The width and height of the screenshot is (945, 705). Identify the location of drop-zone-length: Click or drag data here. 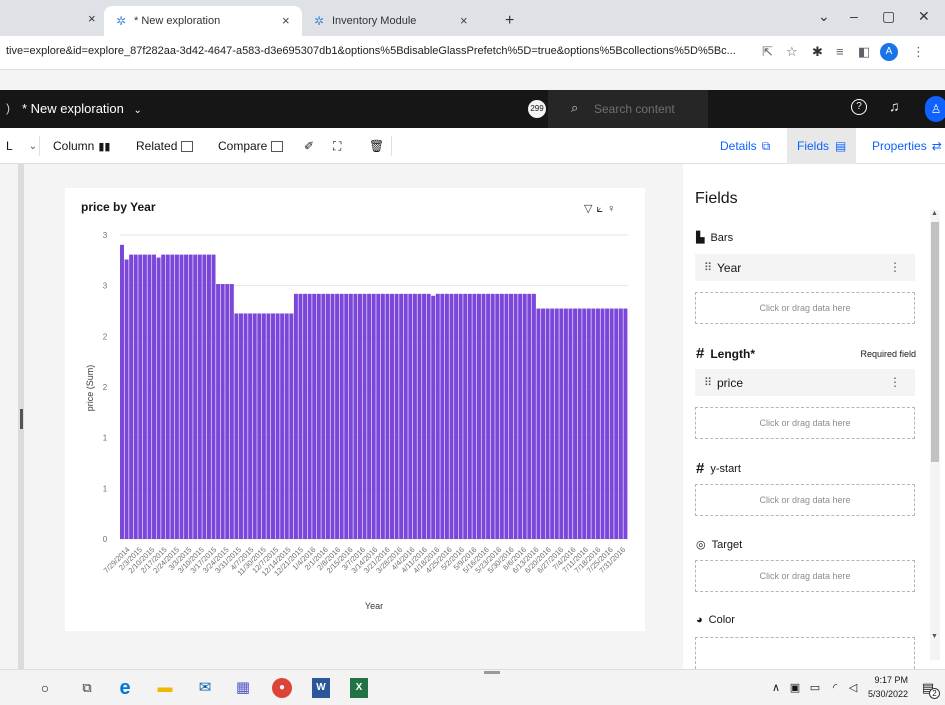
(805, 423).